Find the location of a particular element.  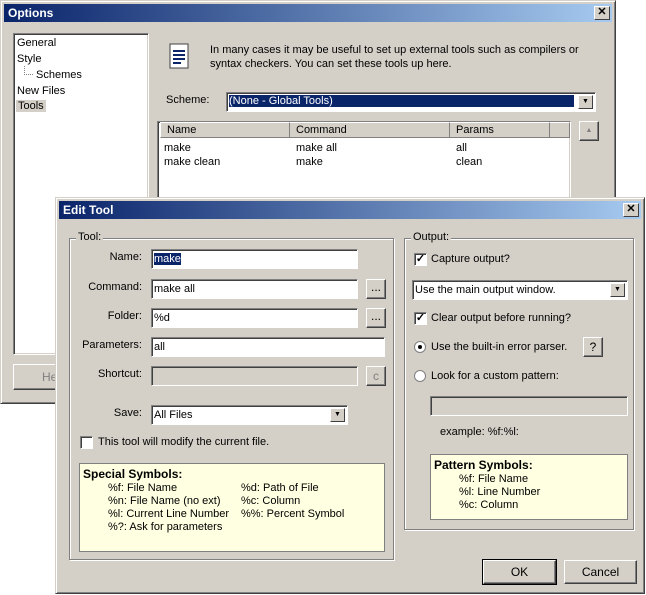

shortcut-field is located at coordinates (254, 376).